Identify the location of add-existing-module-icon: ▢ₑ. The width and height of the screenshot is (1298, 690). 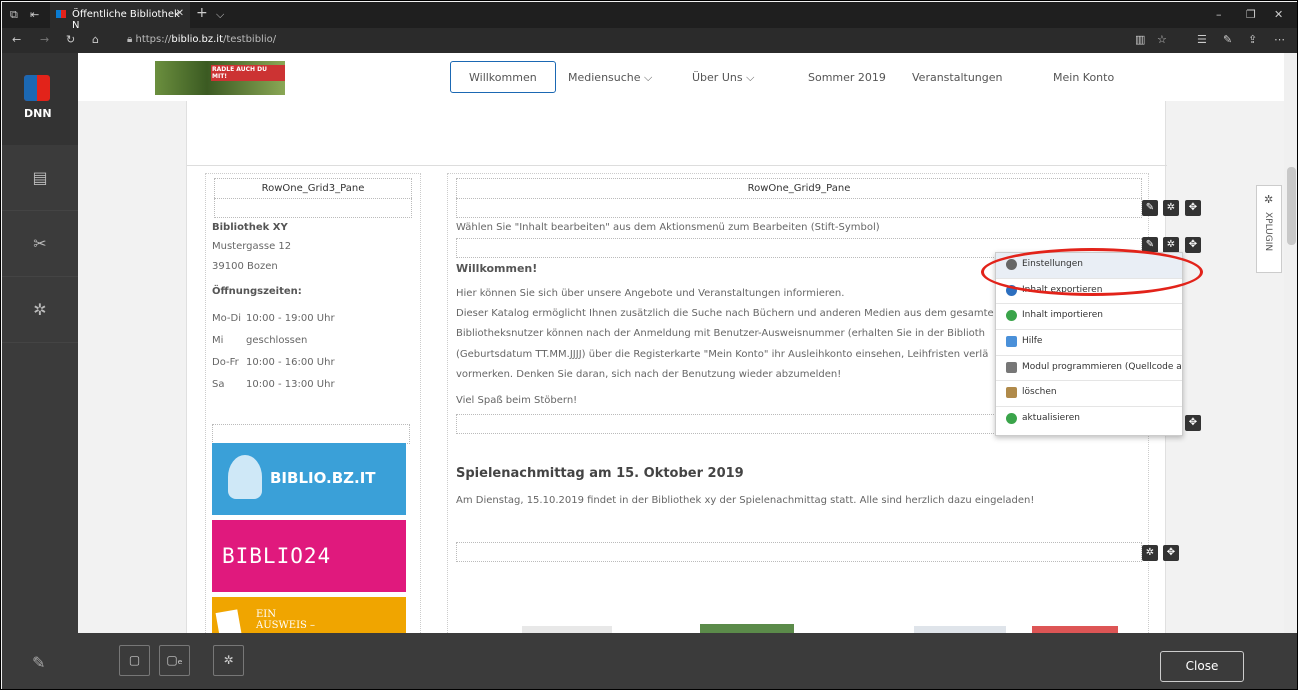
(174, 660).